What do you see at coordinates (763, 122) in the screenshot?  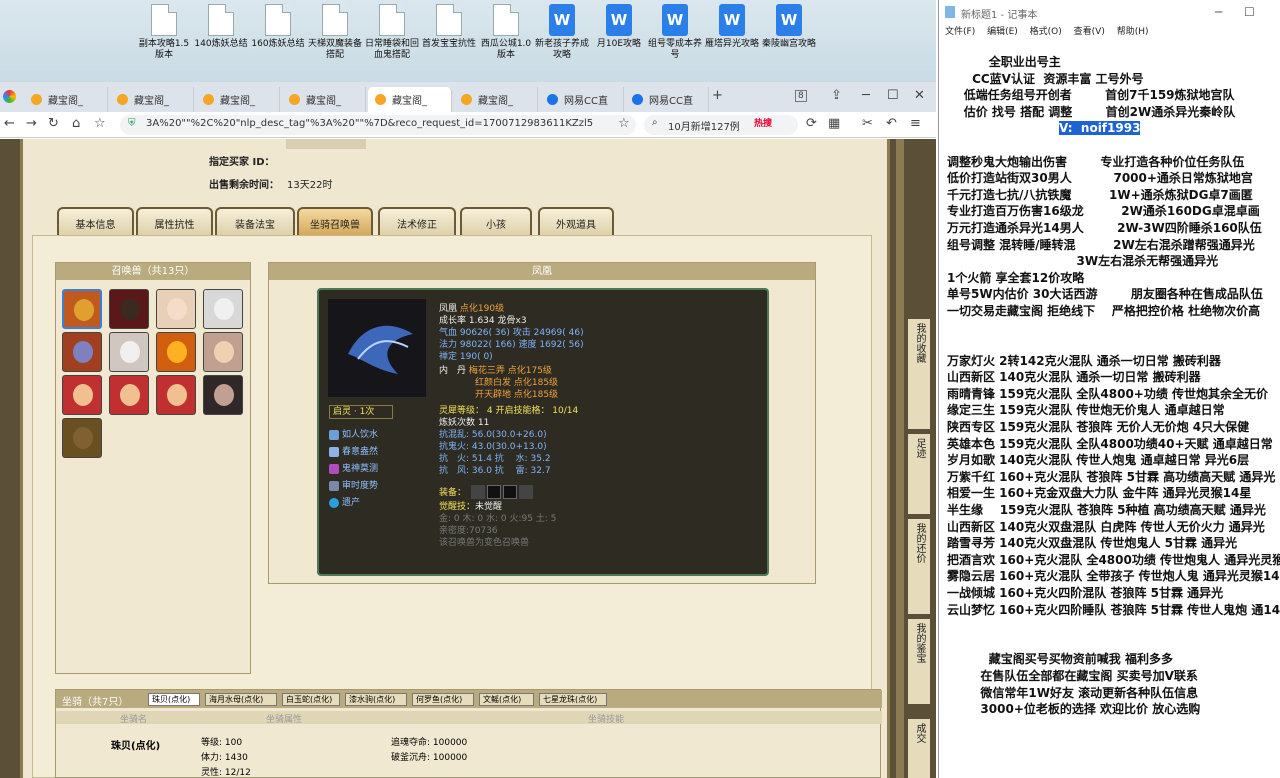 I see `hot-search-label: 热搜` at bounding box center [763, 122].